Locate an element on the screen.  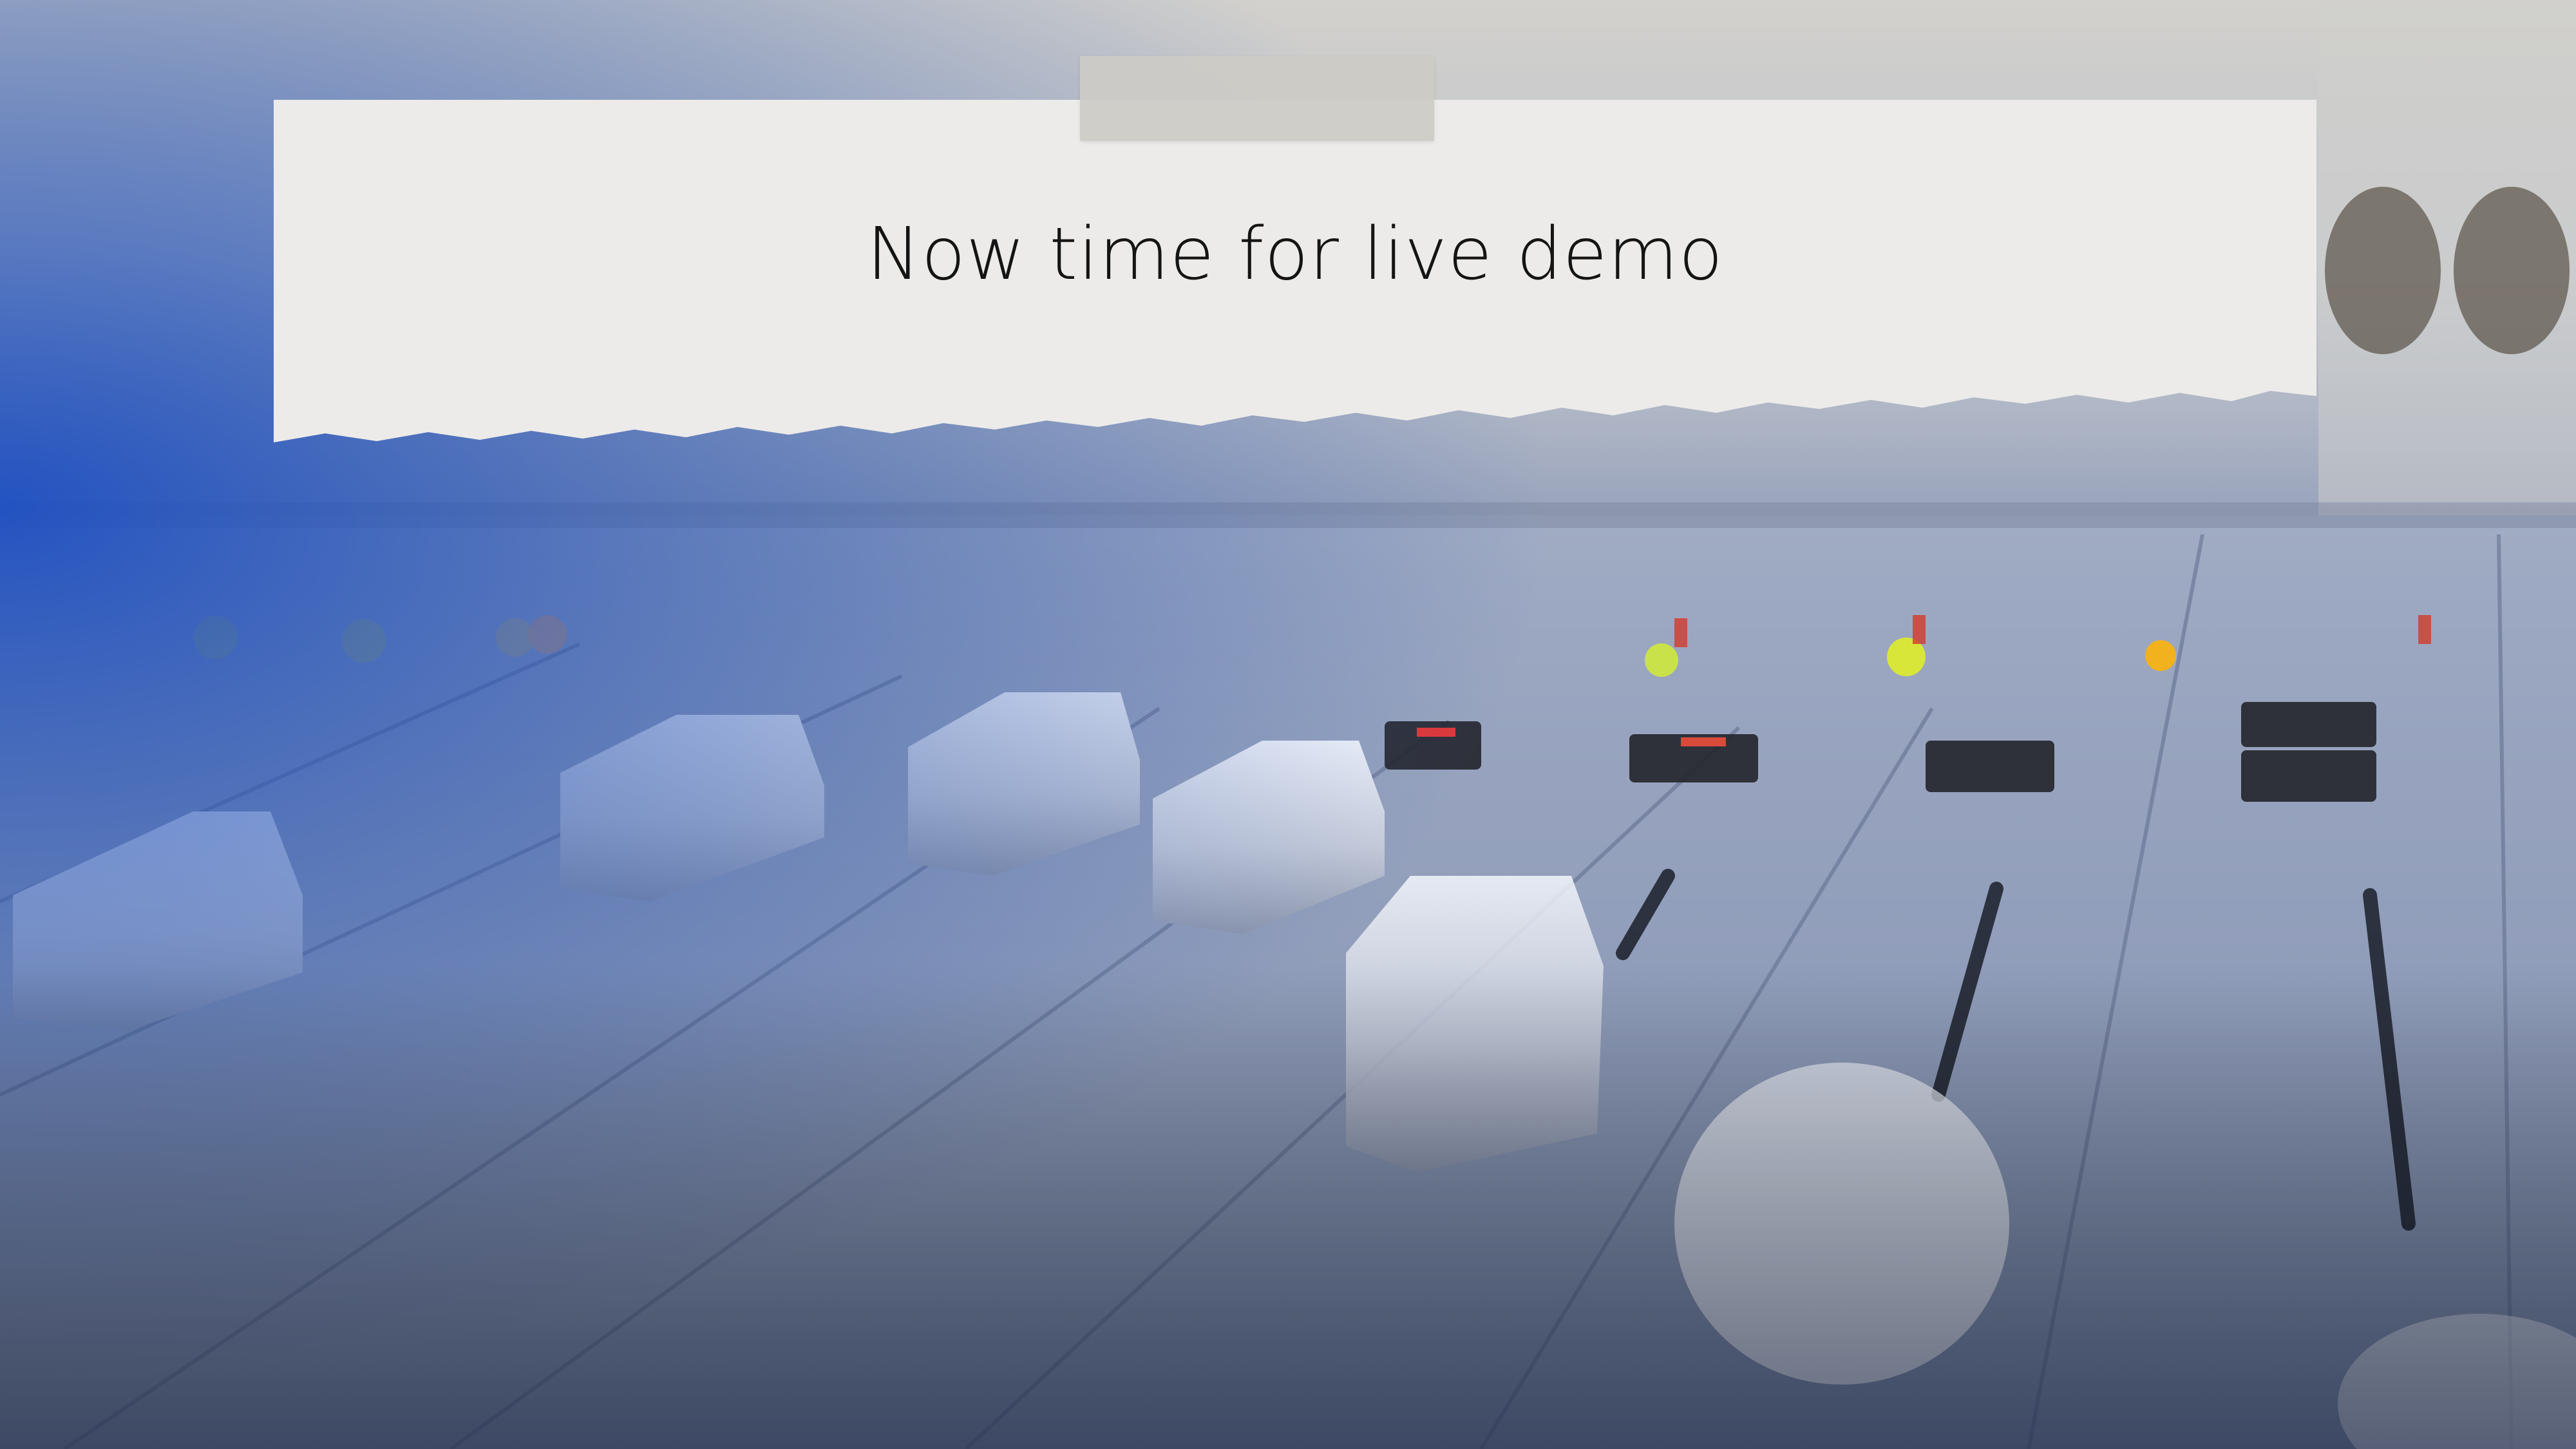
tape-strip is located at coordinates (1257, 99).